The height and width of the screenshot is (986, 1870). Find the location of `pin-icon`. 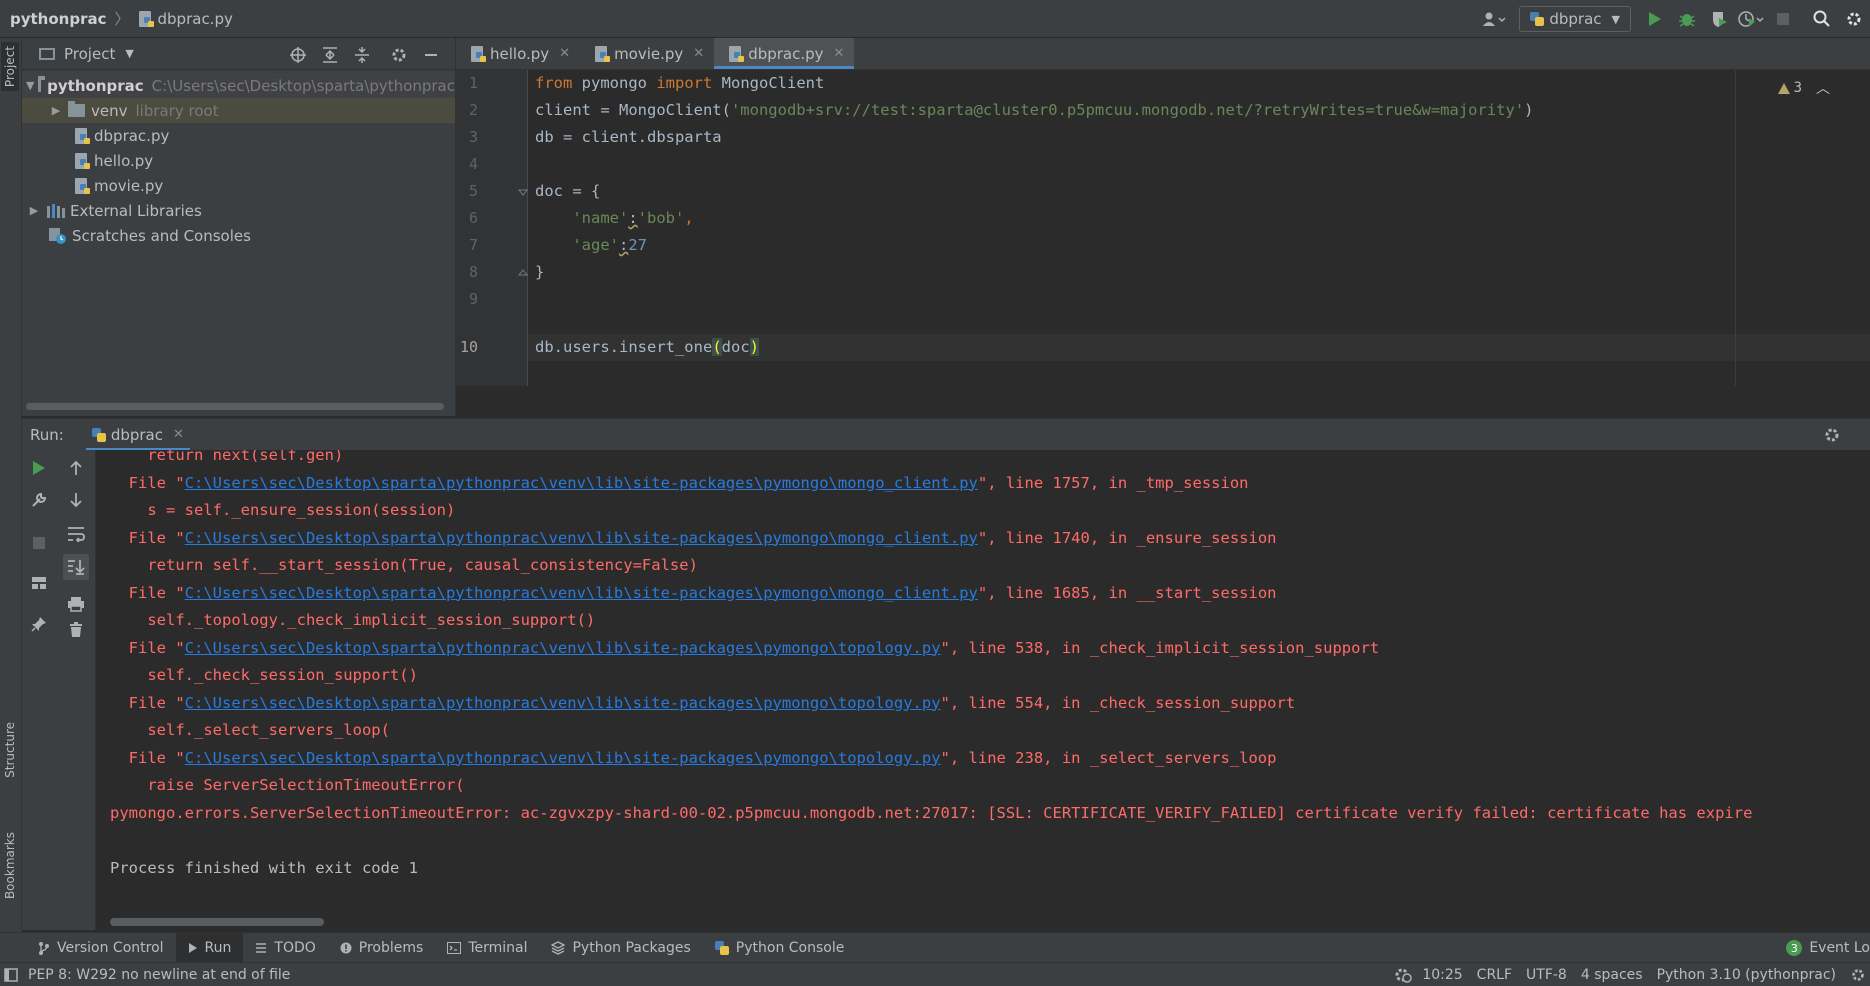

pin-icon is located at coordinates (39, 624).